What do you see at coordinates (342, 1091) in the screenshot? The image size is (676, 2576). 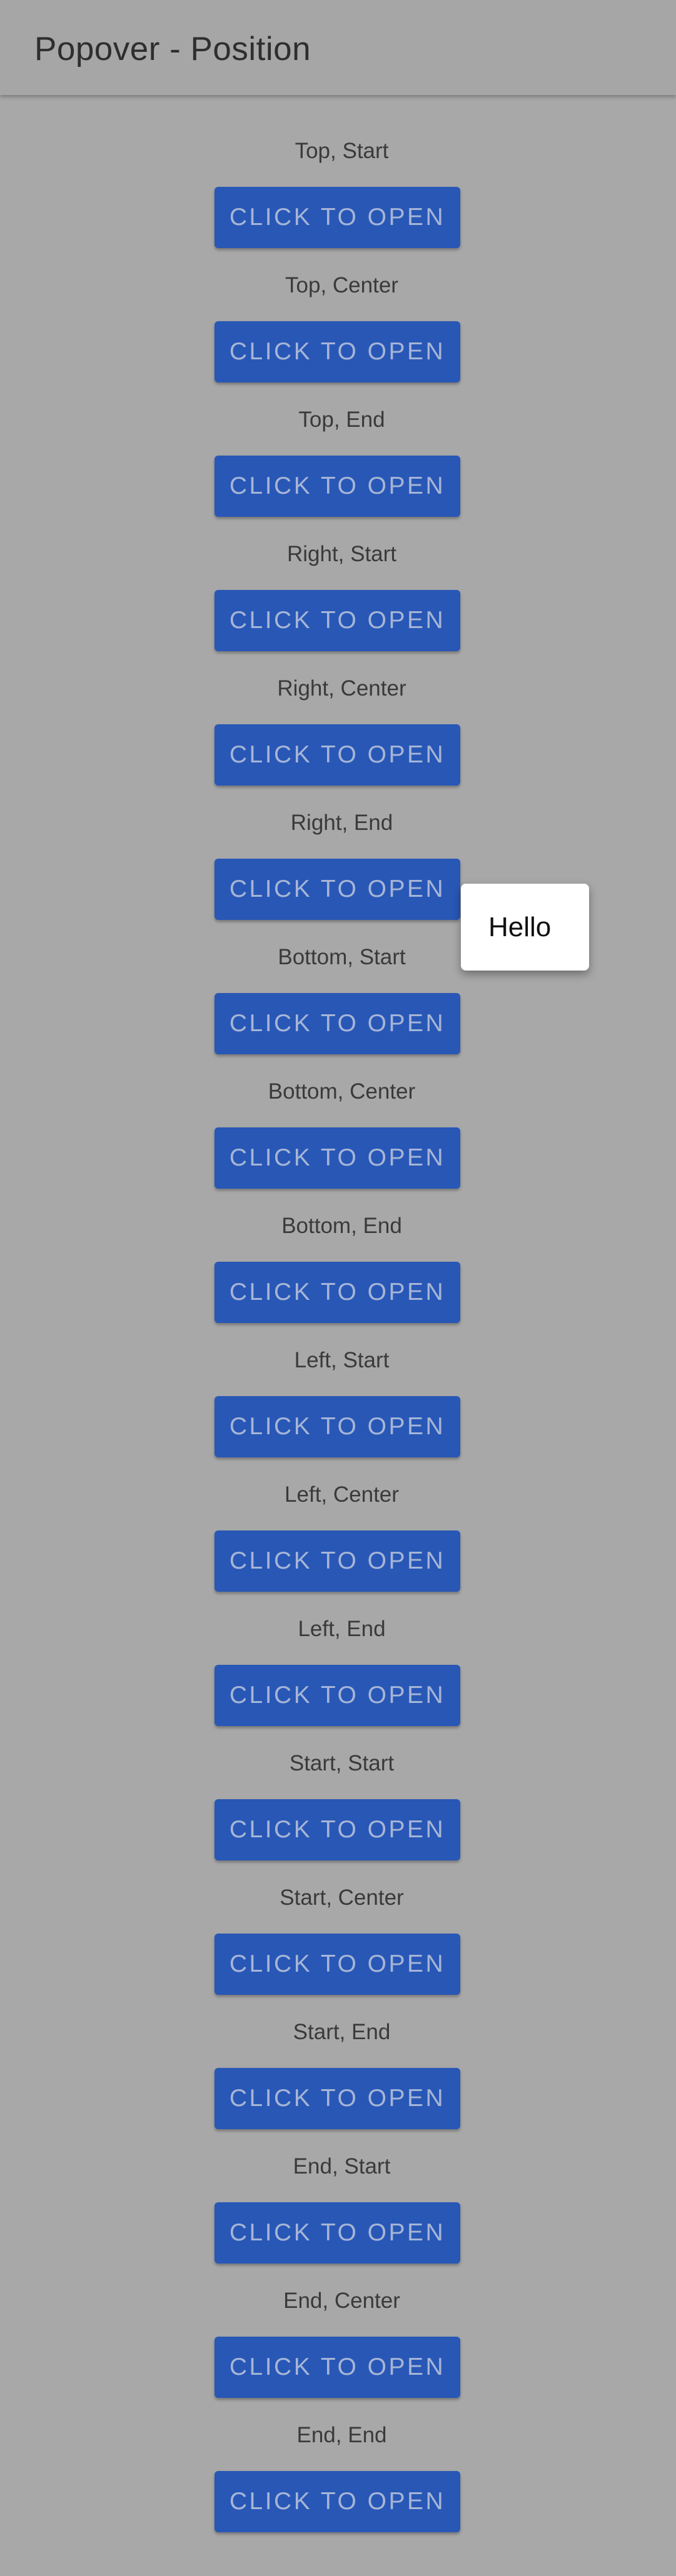 I see `section-label: Bottom, Center` at bounding box center [342, 1091].